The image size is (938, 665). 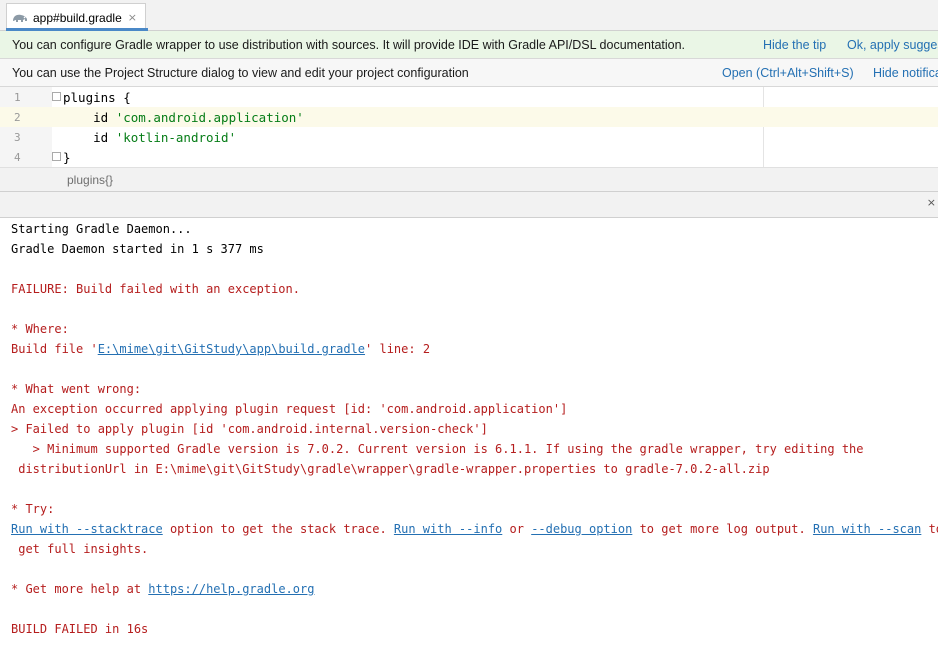 I want to click on line-number: 3, so click(x=17, y=137).